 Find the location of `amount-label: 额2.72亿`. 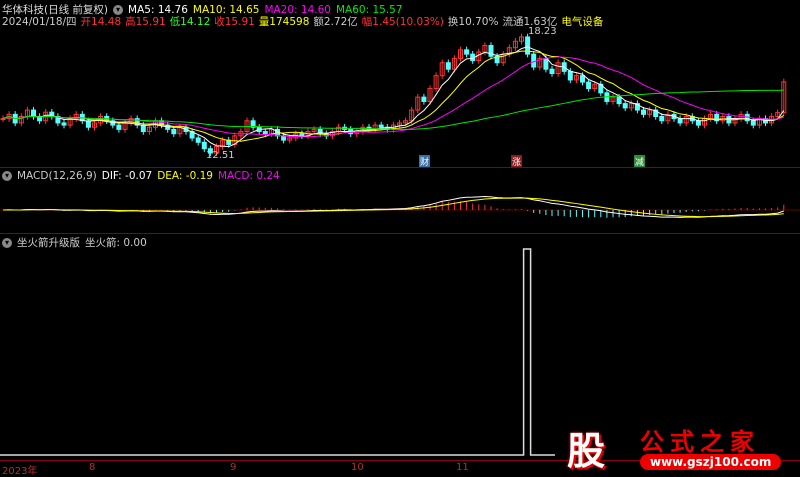

amount-label: 额2.72亿 is located at coordinates (335, 22).